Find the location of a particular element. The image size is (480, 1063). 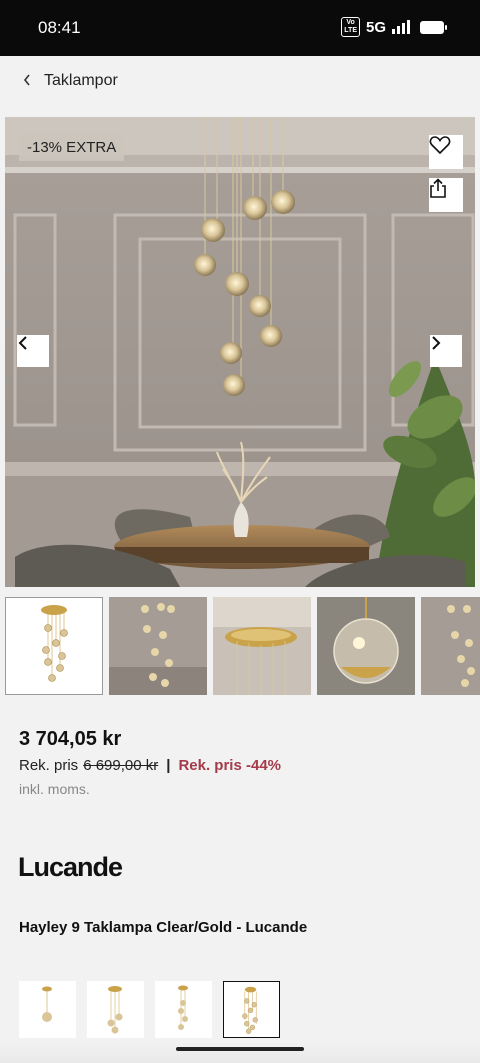

signal-icon is located at coordinates (401, 27).